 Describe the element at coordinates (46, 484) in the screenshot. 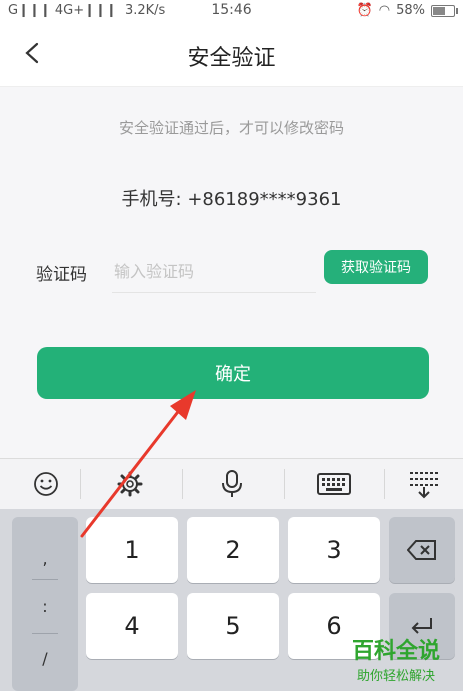

I see `emoji-icon` at that location.